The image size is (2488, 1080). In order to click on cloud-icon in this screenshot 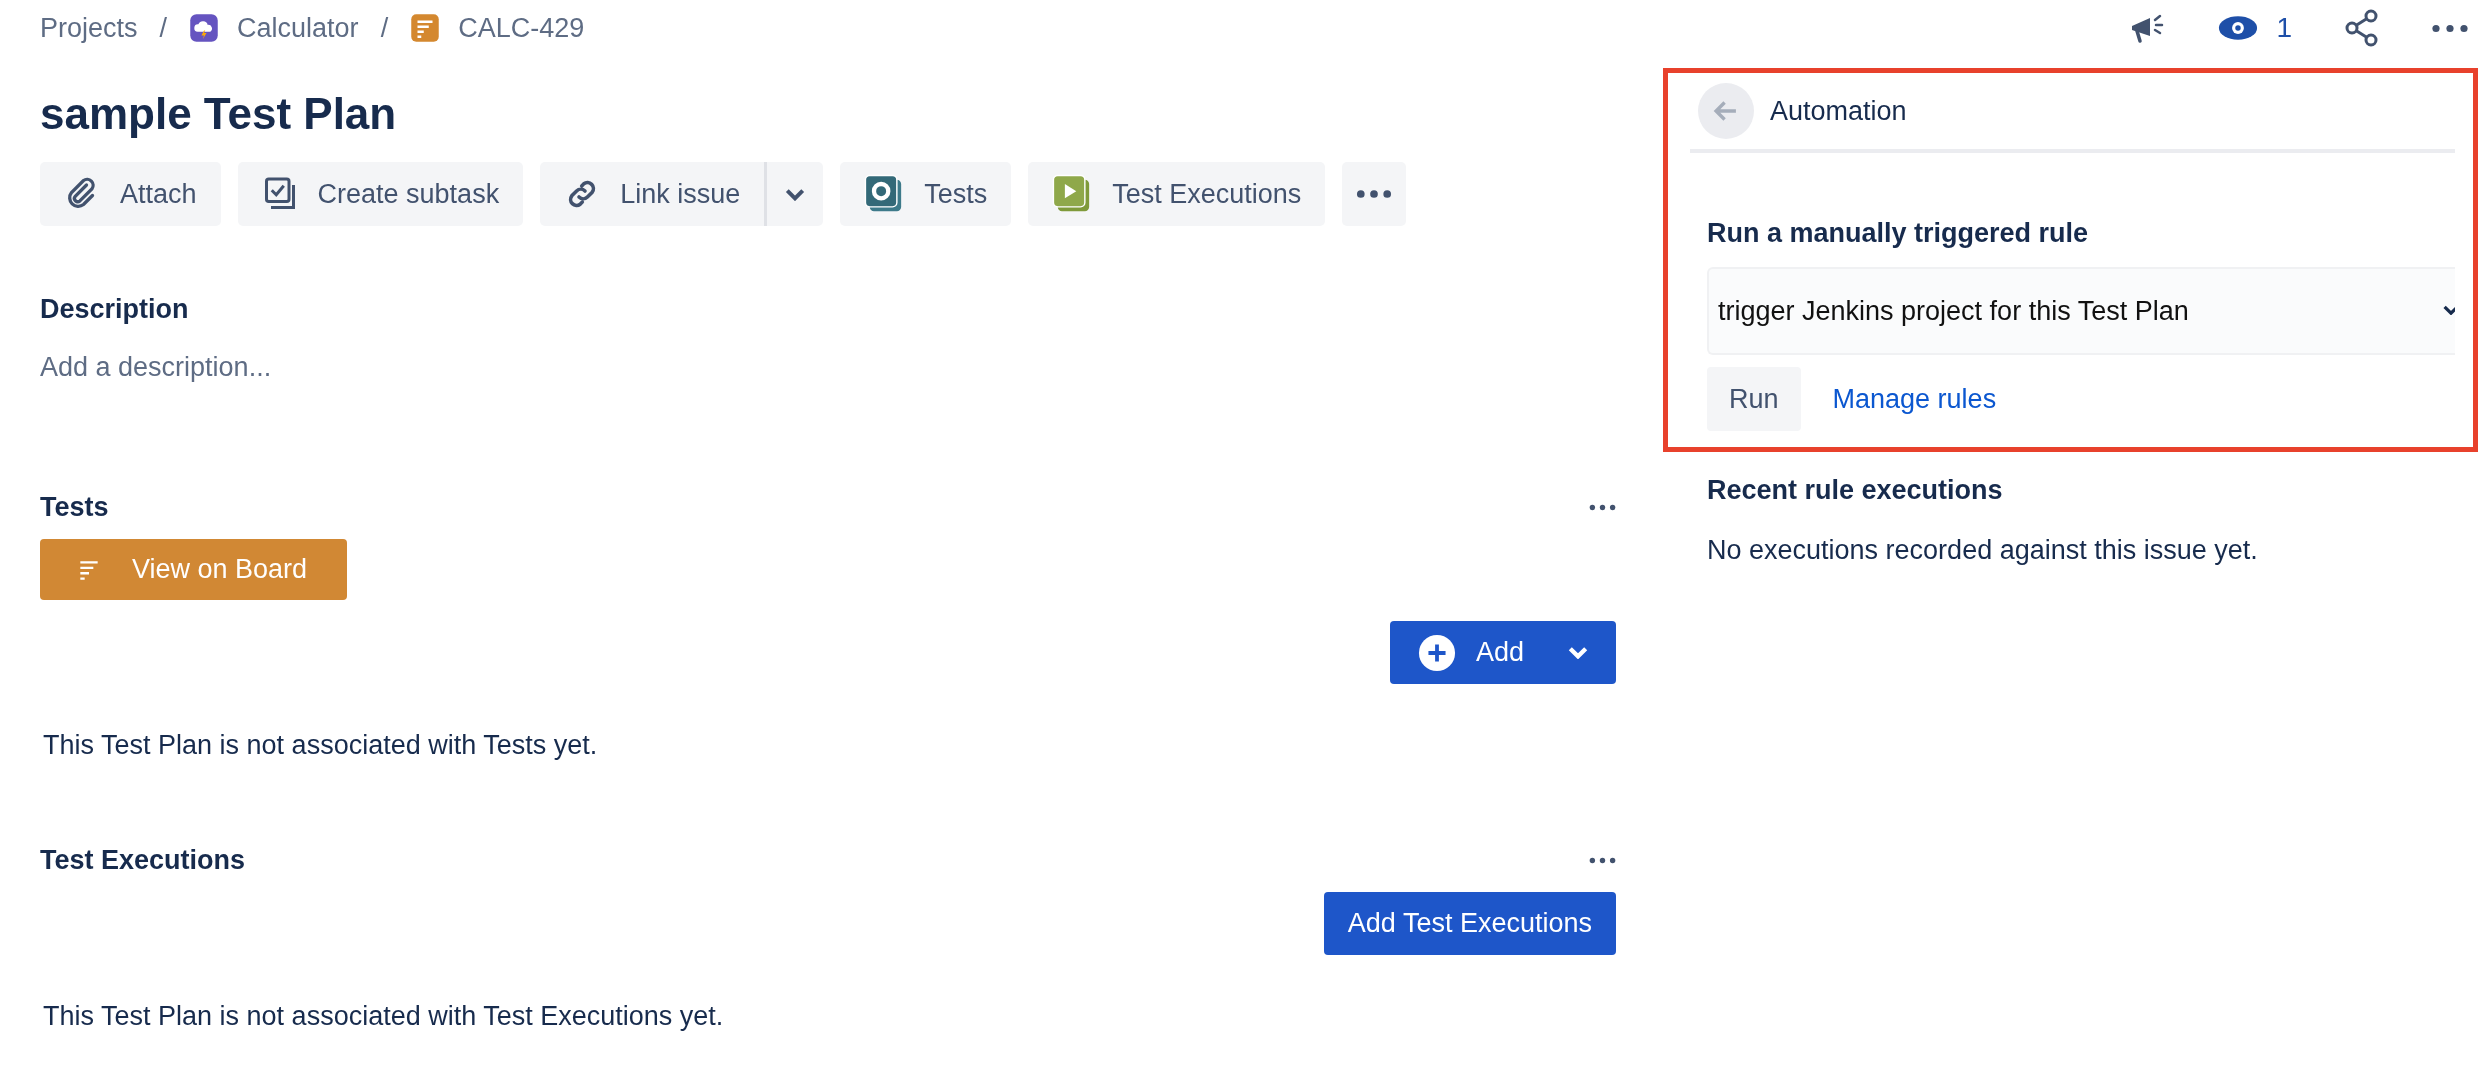, I will do `click(204, 28)`.